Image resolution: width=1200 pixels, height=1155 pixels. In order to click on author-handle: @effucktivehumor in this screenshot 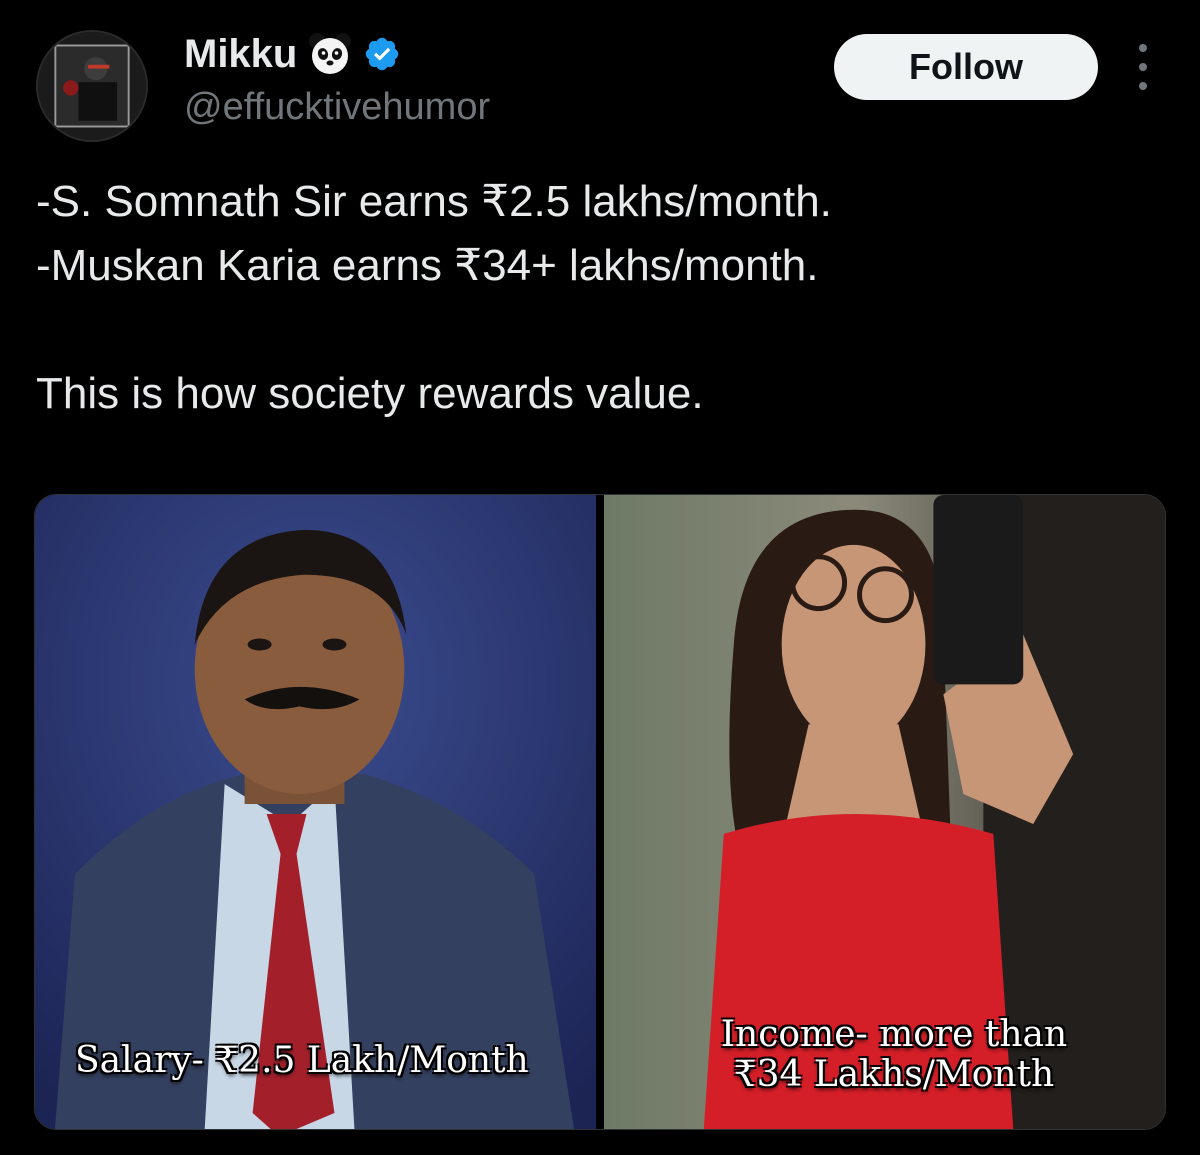, I will do `click(337, 107)`.